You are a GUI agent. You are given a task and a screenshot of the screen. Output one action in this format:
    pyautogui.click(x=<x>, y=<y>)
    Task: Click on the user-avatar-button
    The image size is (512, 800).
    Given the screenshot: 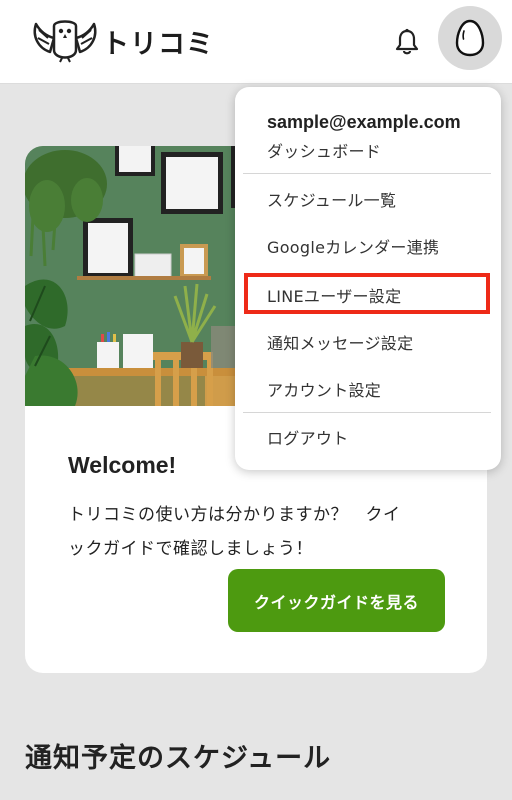 What is the action you would take?
    pyautogui.click(x=470, y=38)
    